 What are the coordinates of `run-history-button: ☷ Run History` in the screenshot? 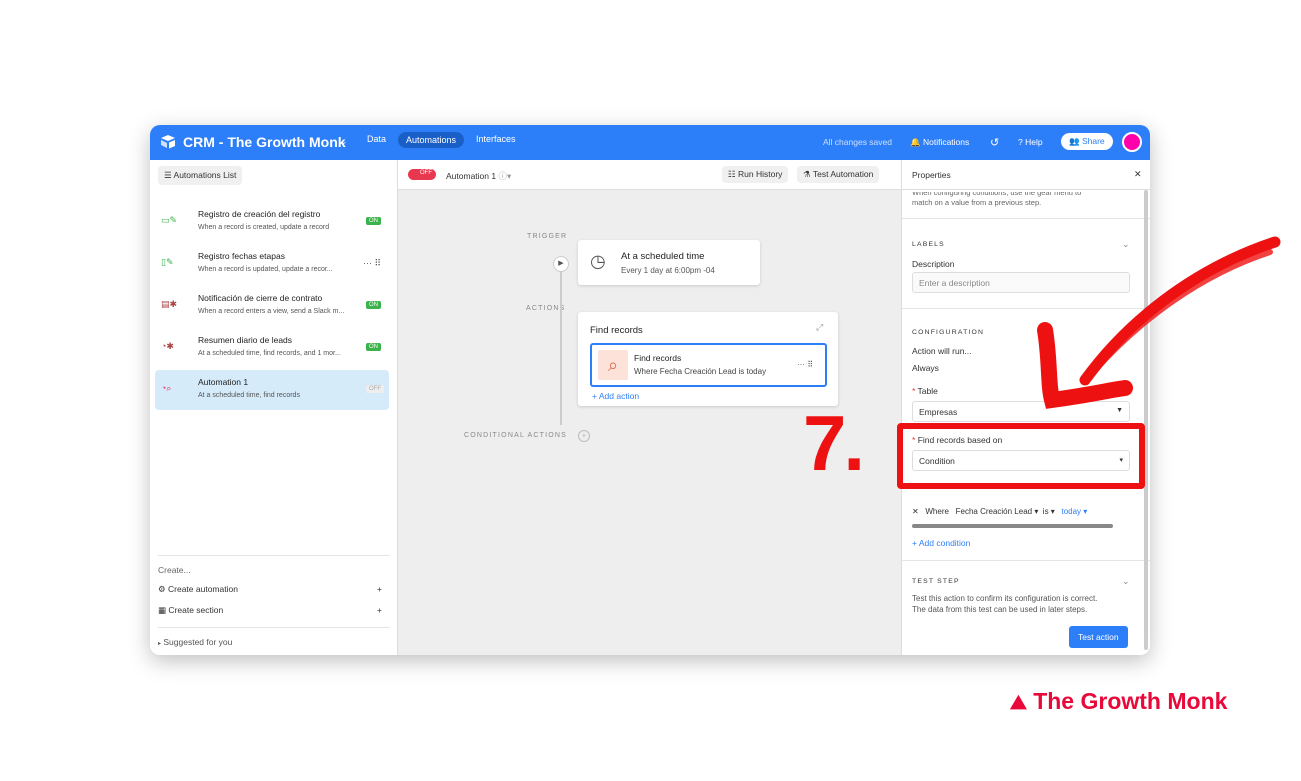 It's located at (755, 174).